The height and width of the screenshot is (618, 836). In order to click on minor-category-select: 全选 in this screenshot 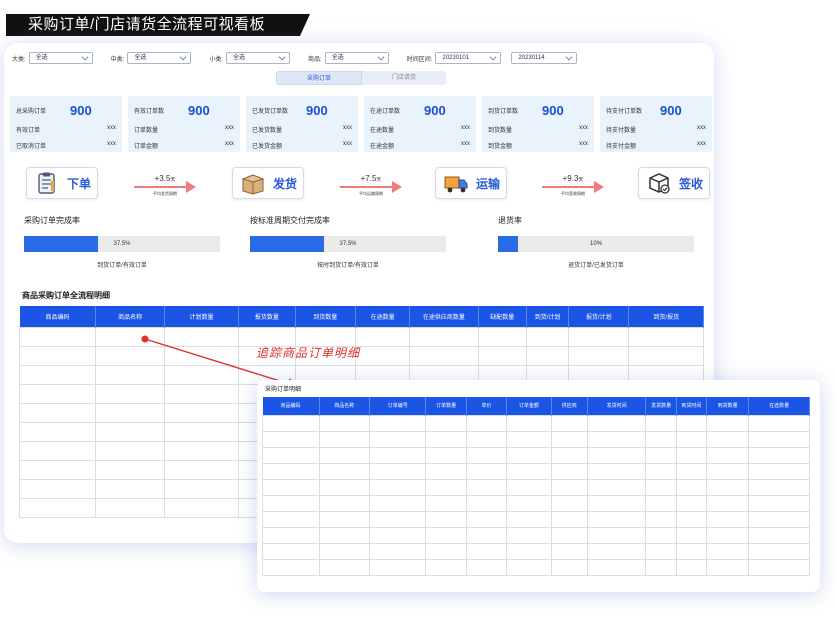, I will do `click(258, 58)`.